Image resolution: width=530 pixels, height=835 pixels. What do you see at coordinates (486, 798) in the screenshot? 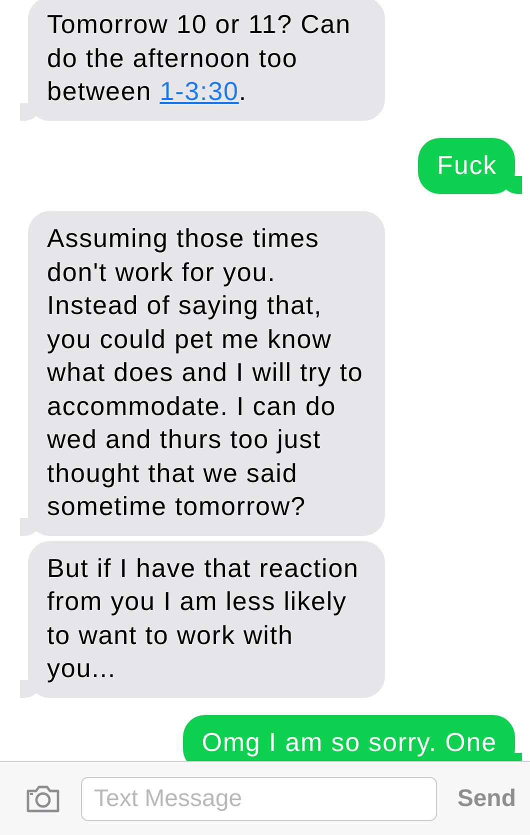
I see `send-button: Send` at bounding box center [486, 798].